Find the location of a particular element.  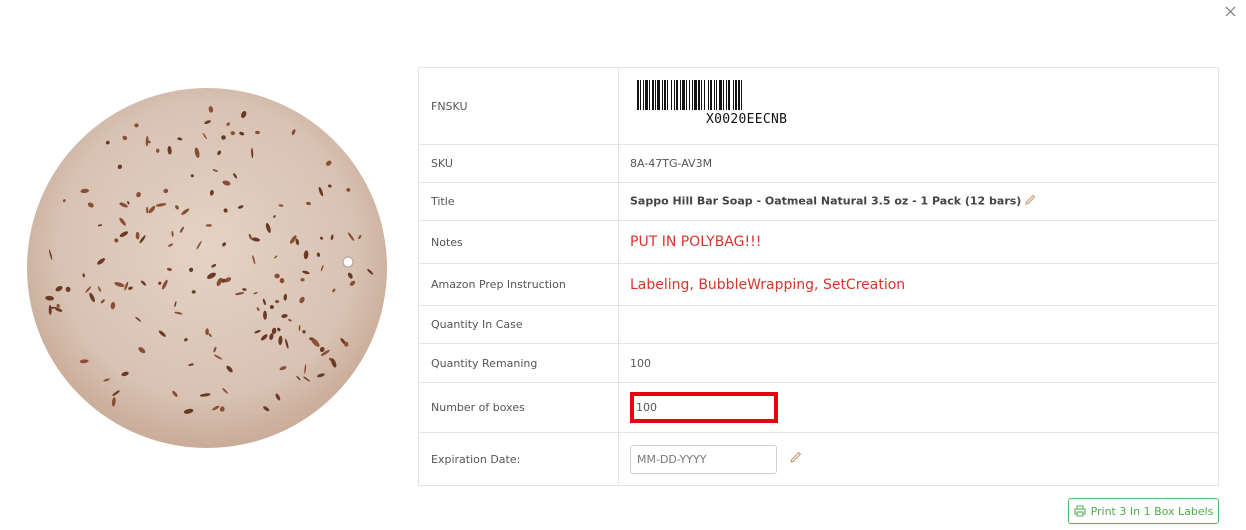

num-boxes-row: Number of boxes is located at coordinates (818, 407).